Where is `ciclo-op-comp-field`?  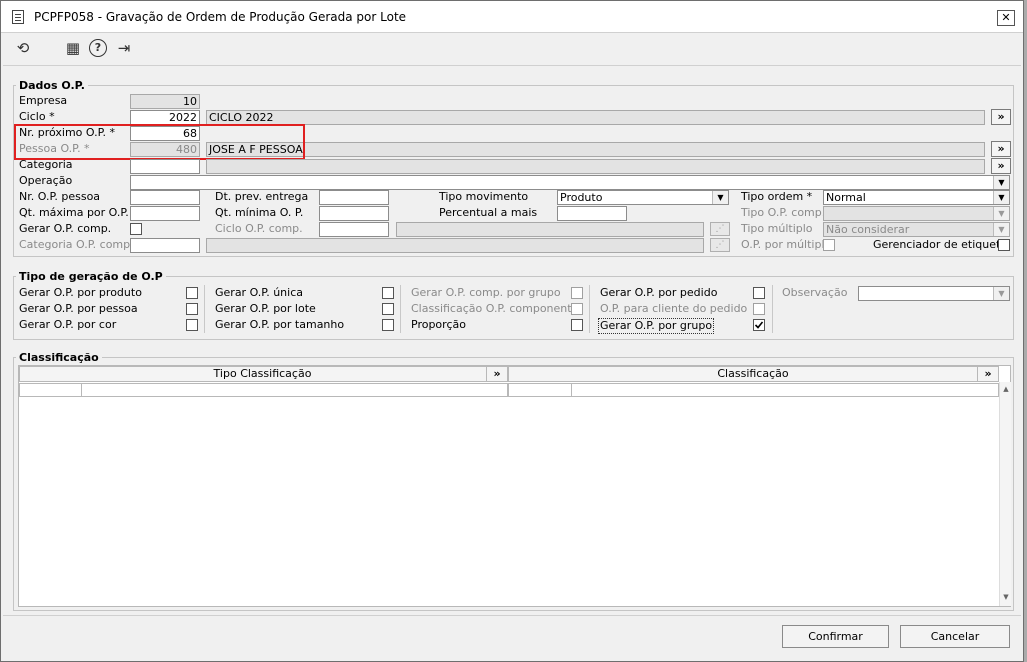
ciclo-op-comp-field is located at coordinates (354, 229).